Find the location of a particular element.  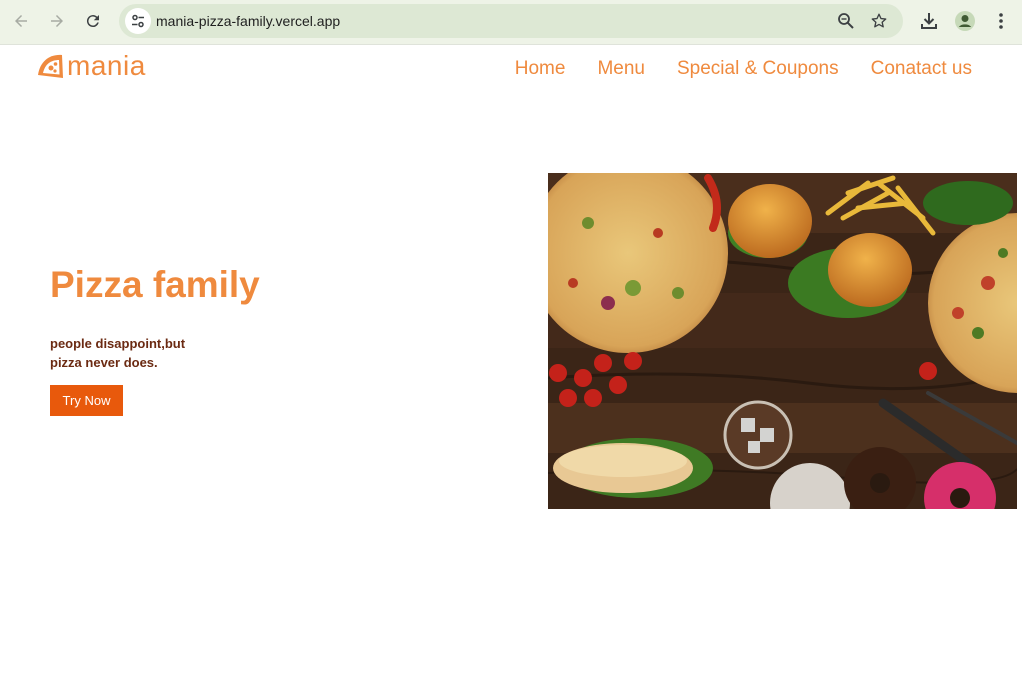

tagline-line-2: pizza never does. is located at coordinates (104, 362).